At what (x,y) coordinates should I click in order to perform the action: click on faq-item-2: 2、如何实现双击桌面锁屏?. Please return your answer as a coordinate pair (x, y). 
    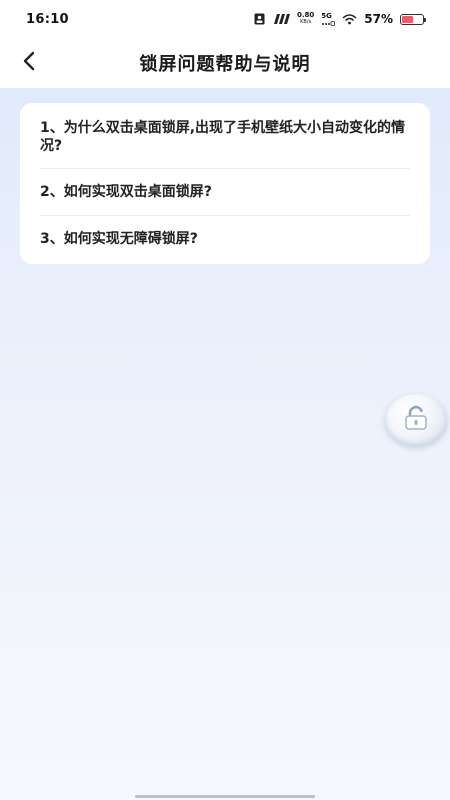
    Looking at the image, I should click on (225, 191).